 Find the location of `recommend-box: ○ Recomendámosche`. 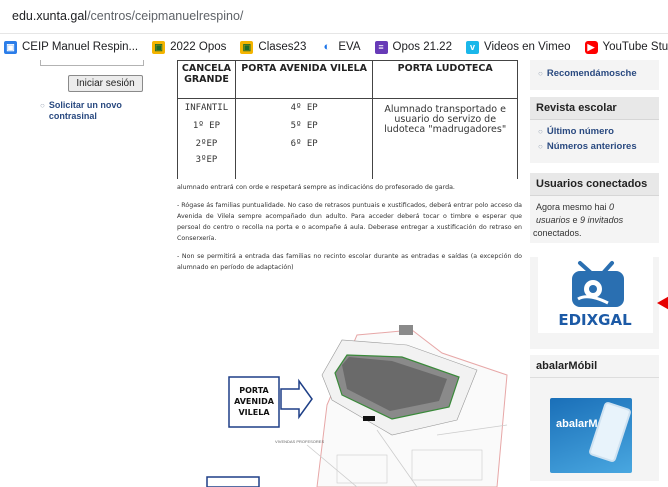

recommend-box: ○ Recomendámosche is located at coordinates (594, 75).